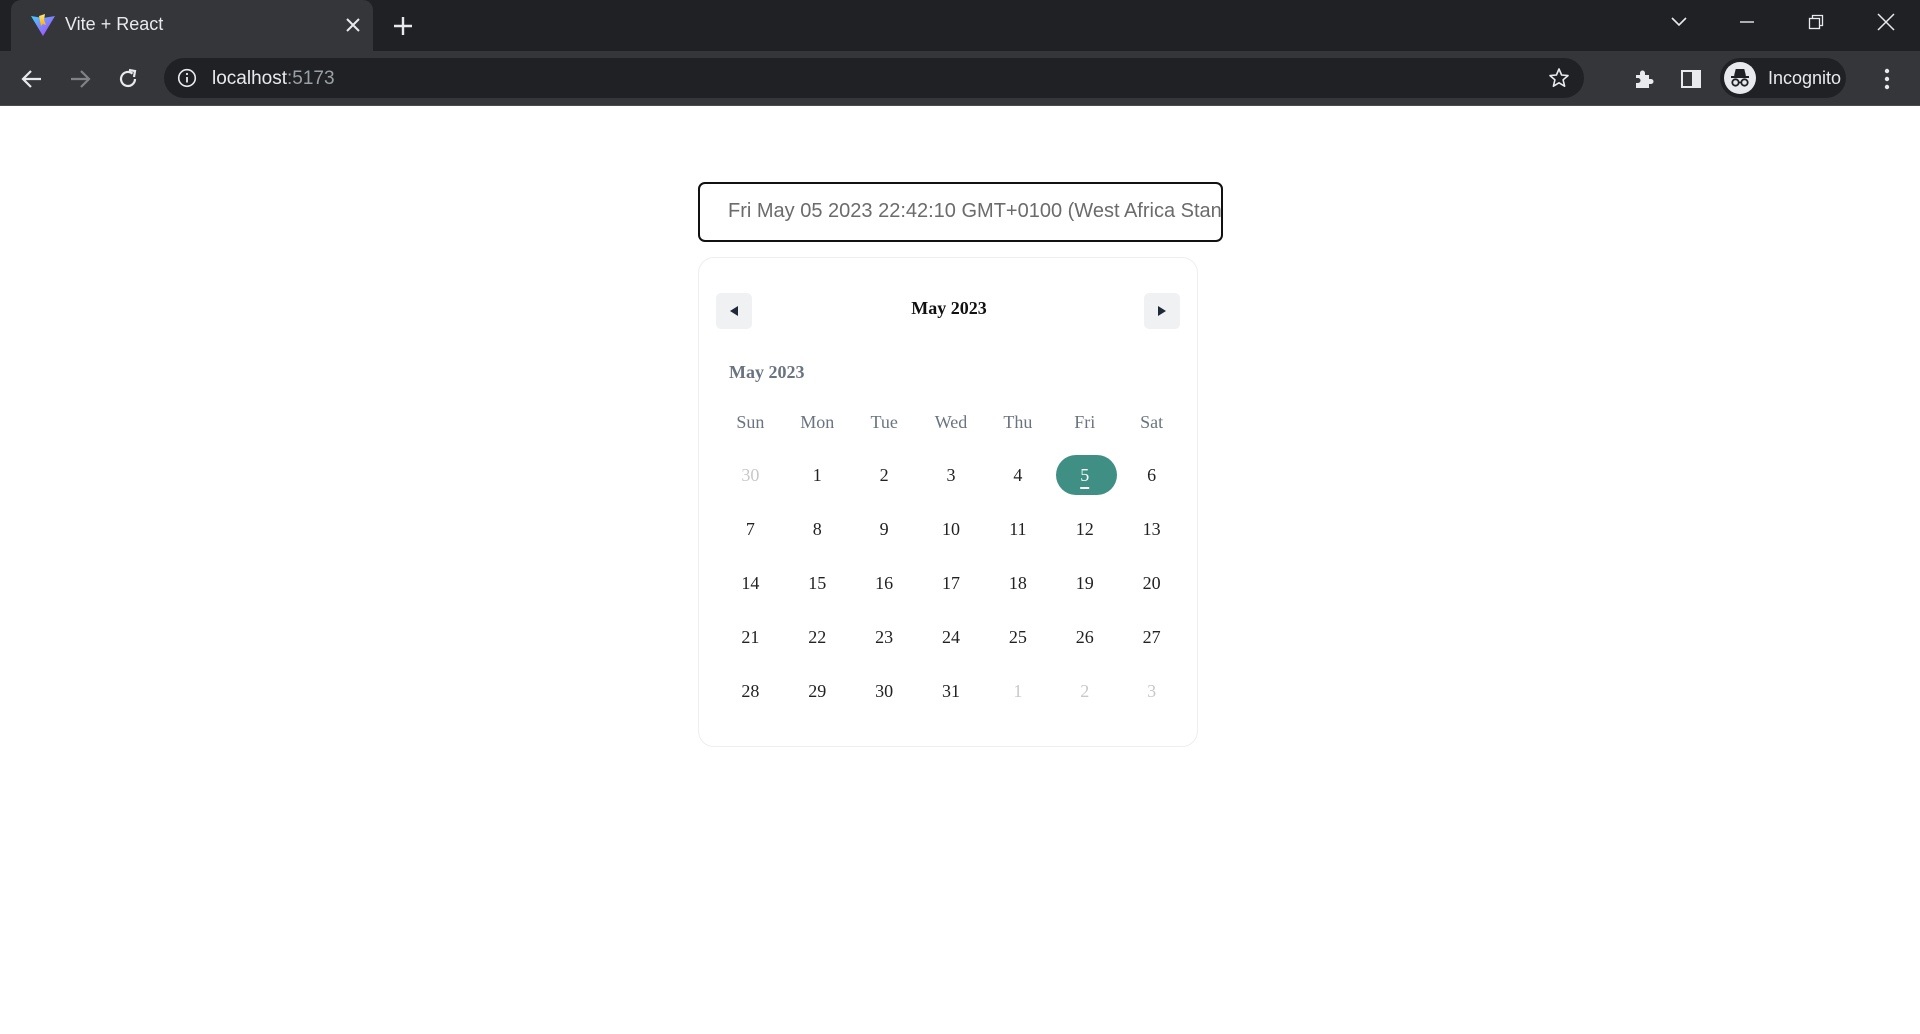  Describe the element at coordinates (949, 308) in the screenshot. I see `calendar-month-header: May 2023` at that location.